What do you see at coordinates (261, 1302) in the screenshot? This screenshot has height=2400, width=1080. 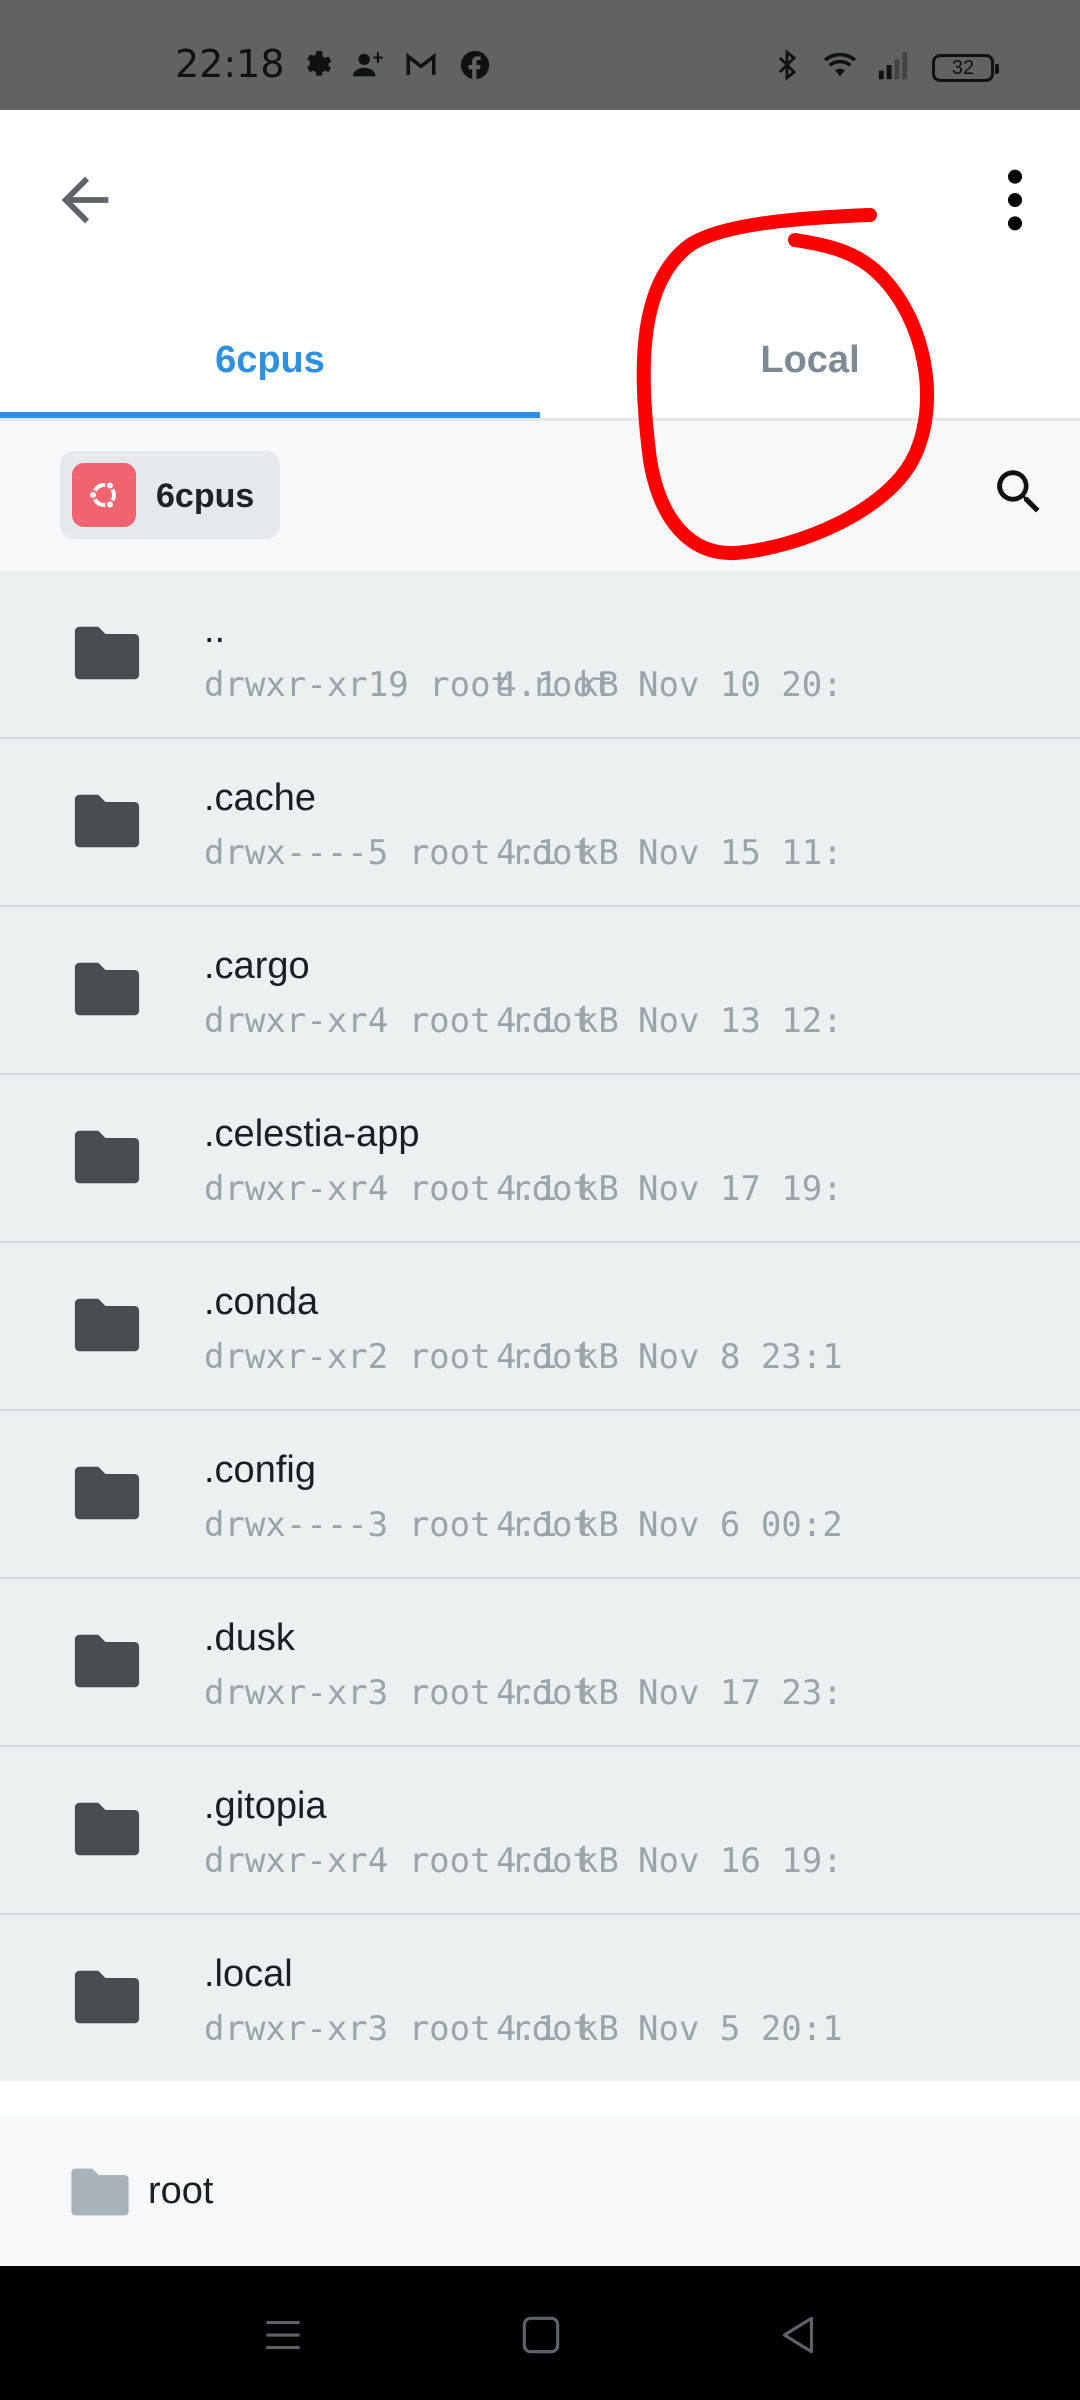 I see `file-name: .conda` at bounding box center [261, 1302].